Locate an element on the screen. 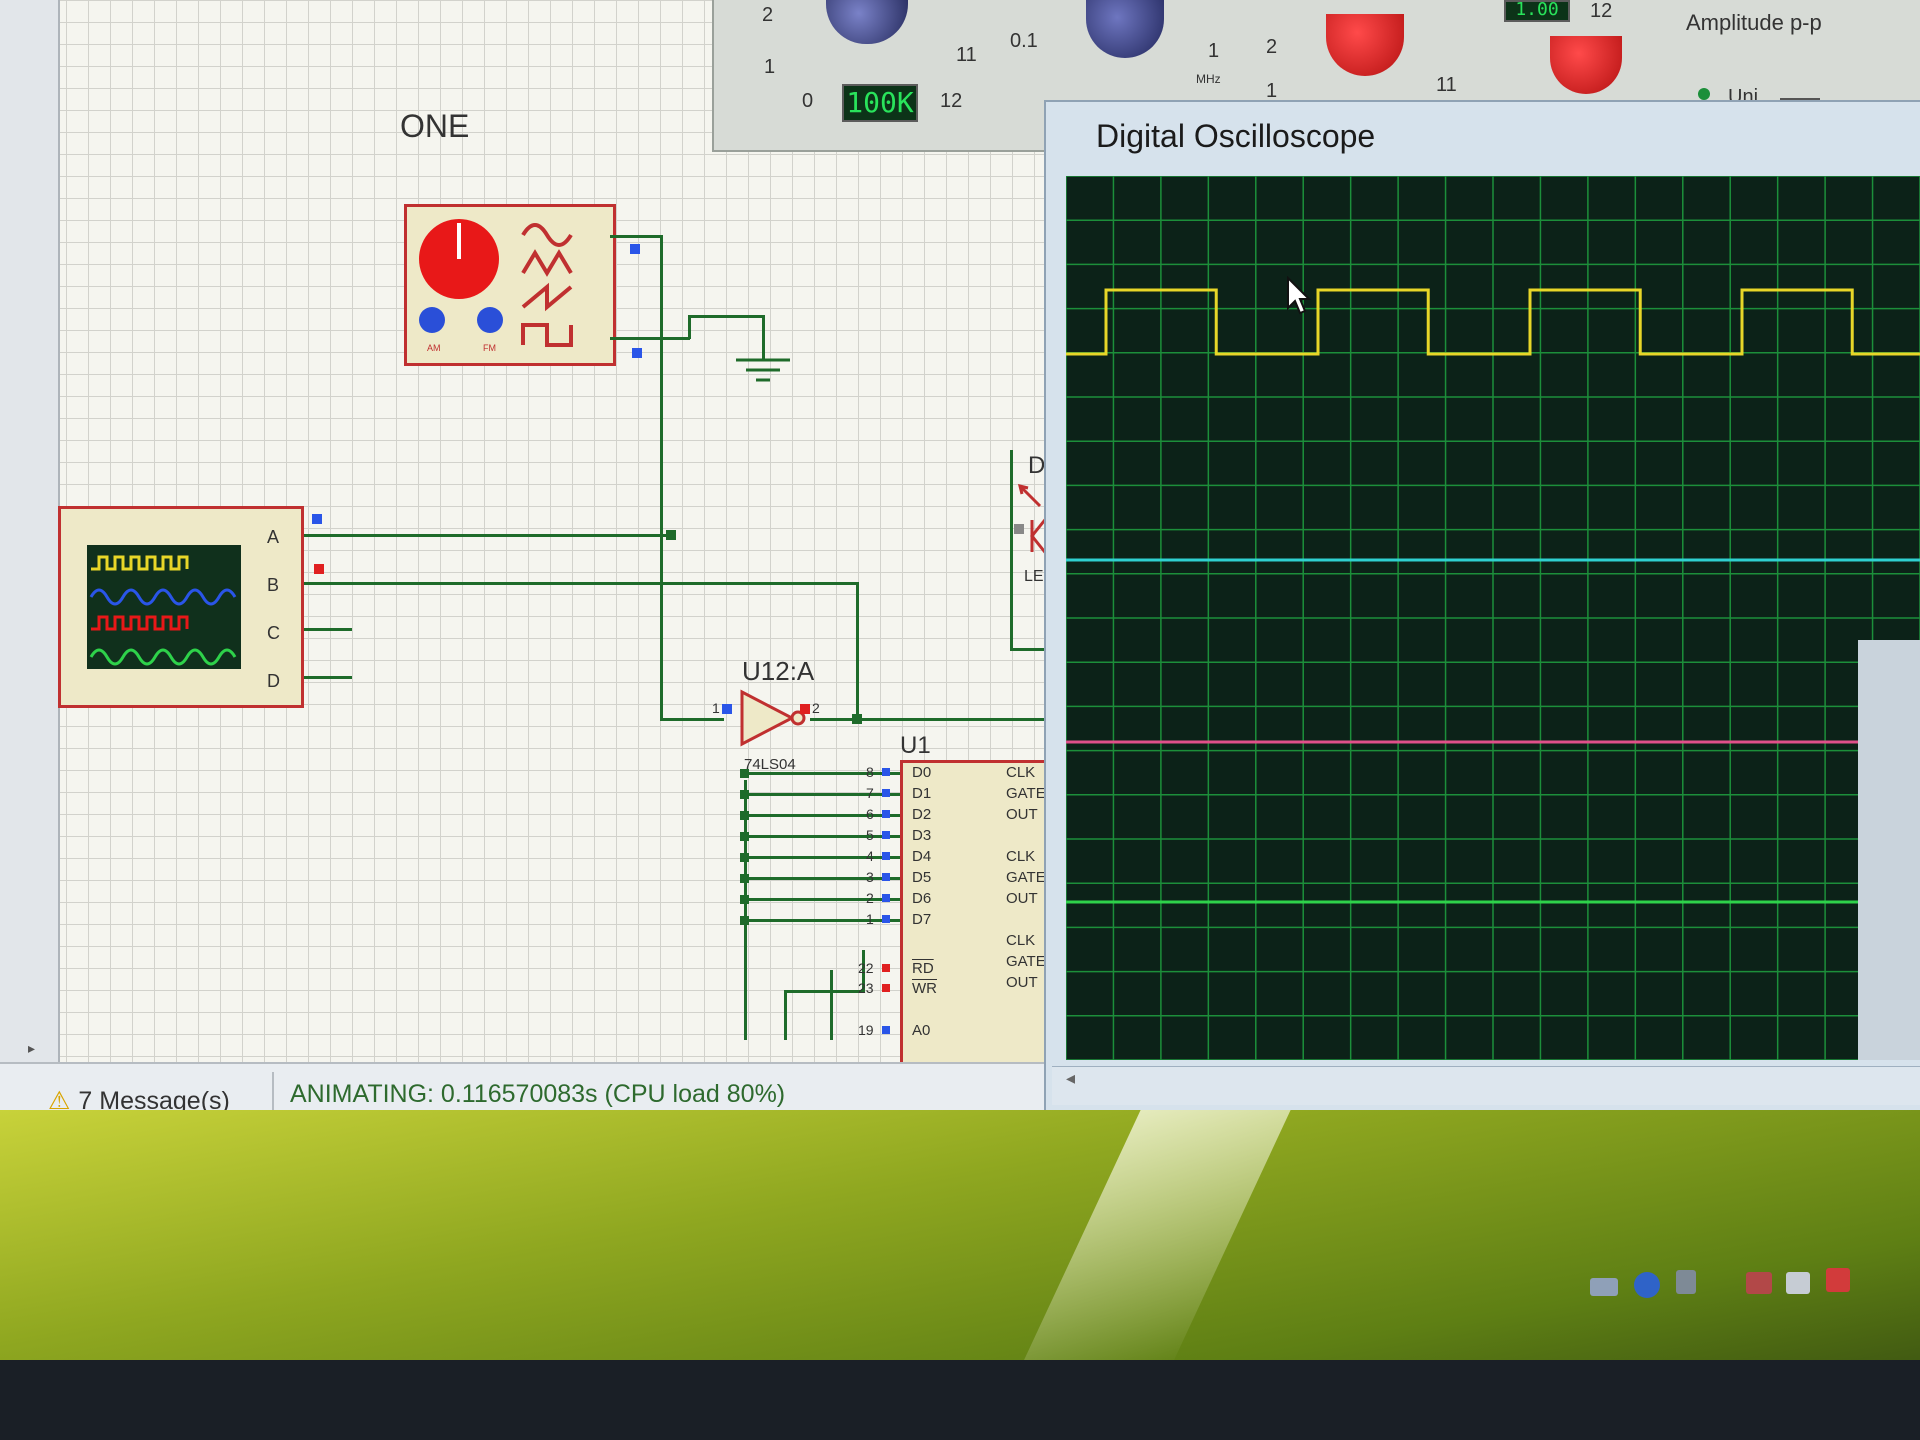  chip-pin-number: 5 is located at coordinates (870, 835).